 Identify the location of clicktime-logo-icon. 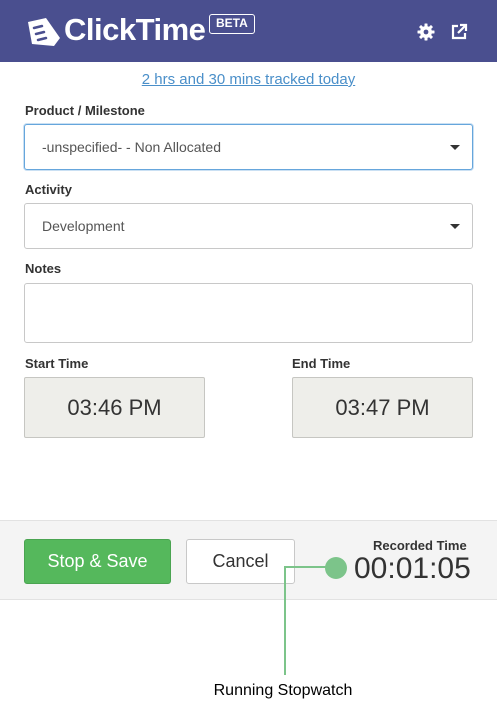
(44, 32).